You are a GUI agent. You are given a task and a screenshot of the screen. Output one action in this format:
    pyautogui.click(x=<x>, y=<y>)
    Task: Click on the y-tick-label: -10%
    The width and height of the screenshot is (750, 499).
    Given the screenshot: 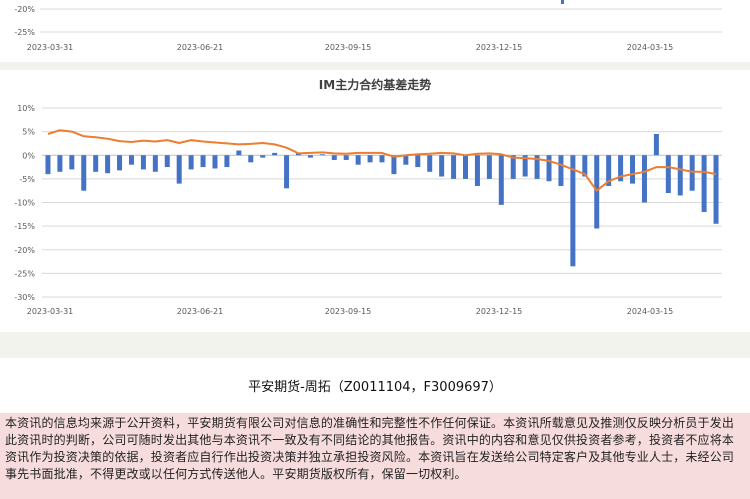 What is the action you would take?
    pyautogui.click(x=24, y=203)
    